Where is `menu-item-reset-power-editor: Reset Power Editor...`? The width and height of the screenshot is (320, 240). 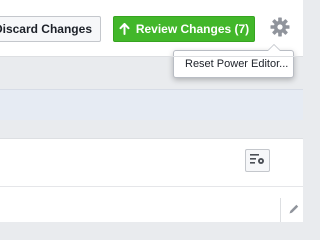
menu-item-reset-power-editor: Reset Power Editor... is located at coordinates (233, 64).